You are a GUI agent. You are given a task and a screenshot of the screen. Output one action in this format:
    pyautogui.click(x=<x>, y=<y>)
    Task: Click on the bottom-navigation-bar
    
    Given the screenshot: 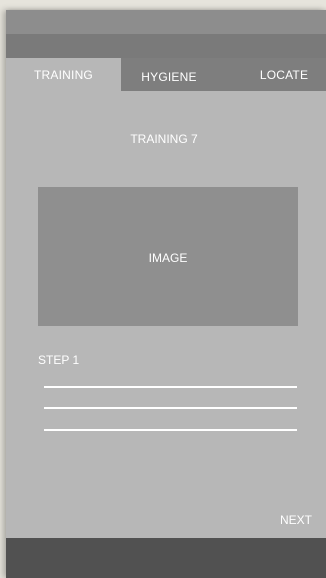 What is the action you would take?
    pyautogui.click(x=166, y=558)
    